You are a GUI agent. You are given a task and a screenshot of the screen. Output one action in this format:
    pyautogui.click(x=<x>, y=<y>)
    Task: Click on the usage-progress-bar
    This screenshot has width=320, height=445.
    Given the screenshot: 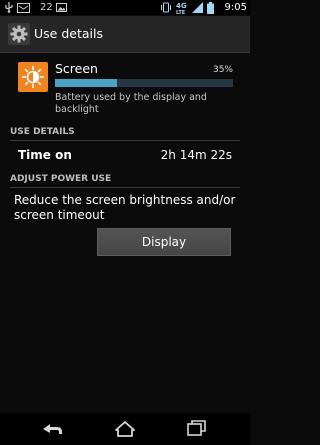 What is the action you would take?
    pyautogui.click(x=144, y=83)
    